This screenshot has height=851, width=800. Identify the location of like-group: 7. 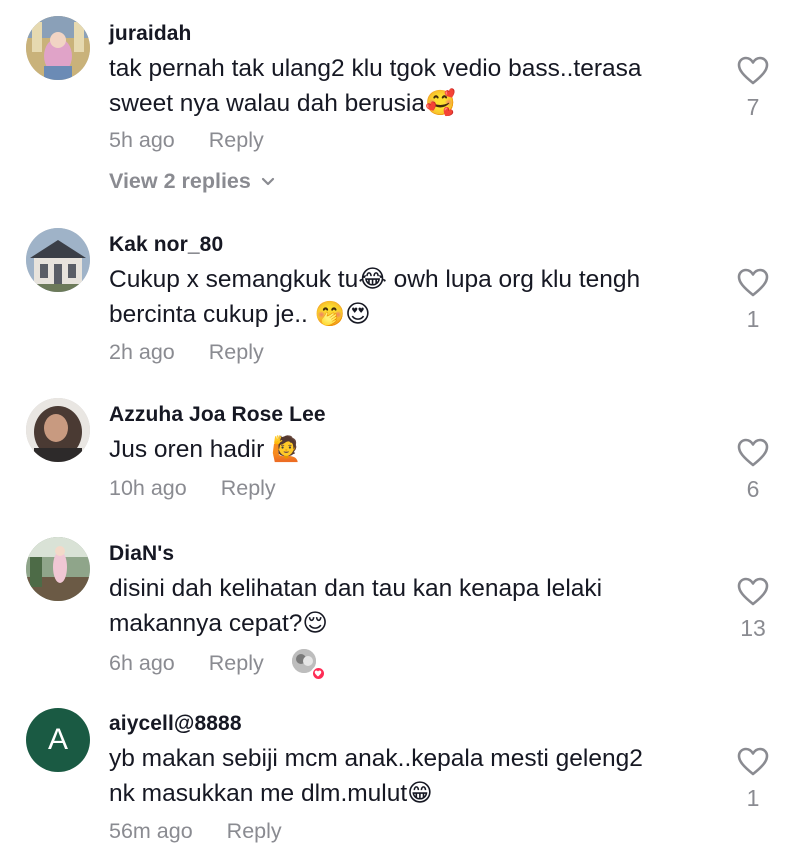
(753, 88).